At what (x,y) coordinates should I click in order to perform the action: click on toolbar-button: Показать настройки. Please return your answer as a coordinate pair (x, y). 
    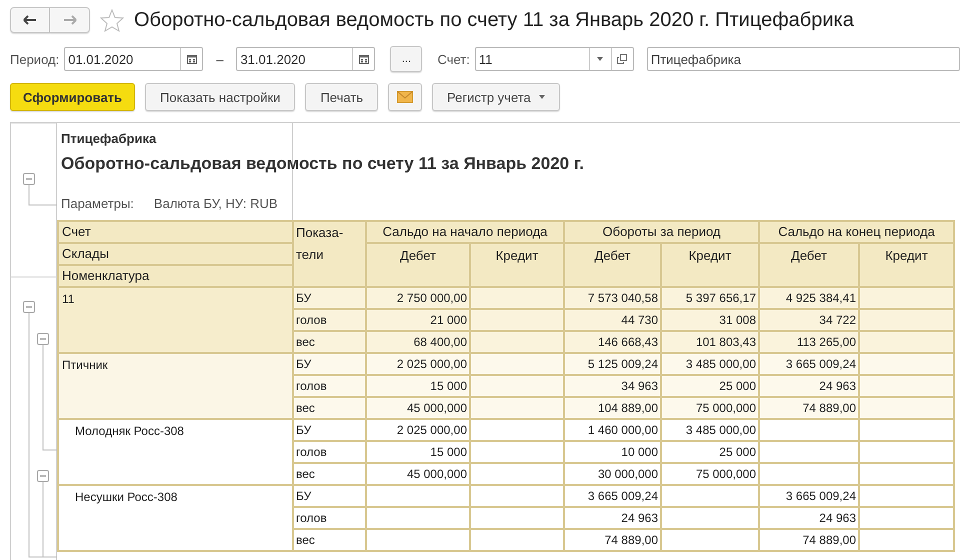
    Looking at the image, I should click on (220, 97).